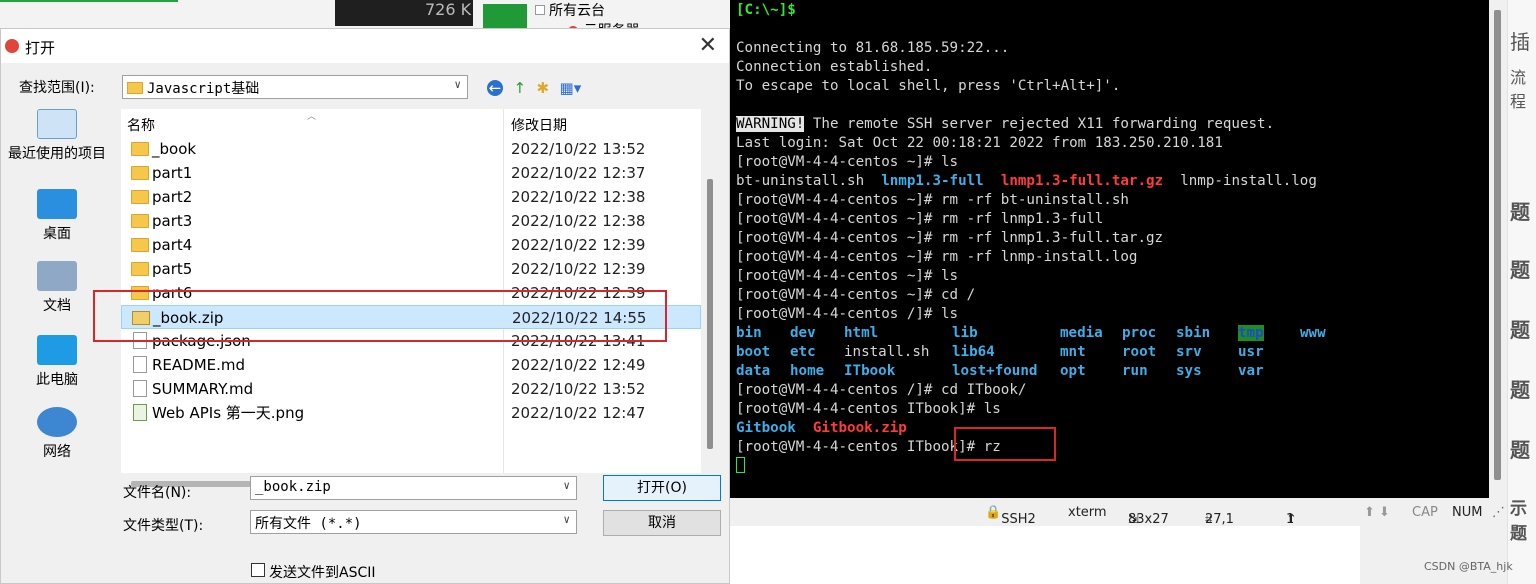 The image size is (1536, 584). I want to click on terminal-local-prompt: [C:\~]$, so click(766, 10).